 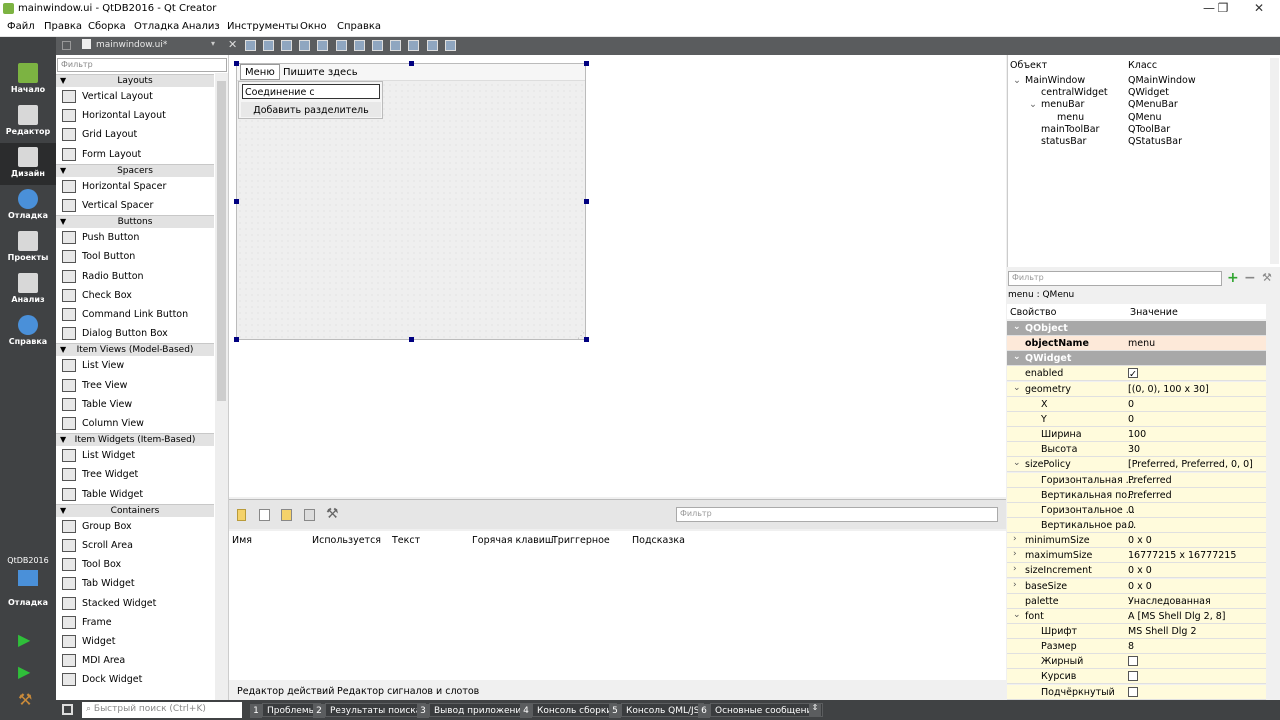 What do you see at coordinates (260, 72) in the screenshot?
I see `menu-item-menu: Меню` at bounding box center [260, 72].